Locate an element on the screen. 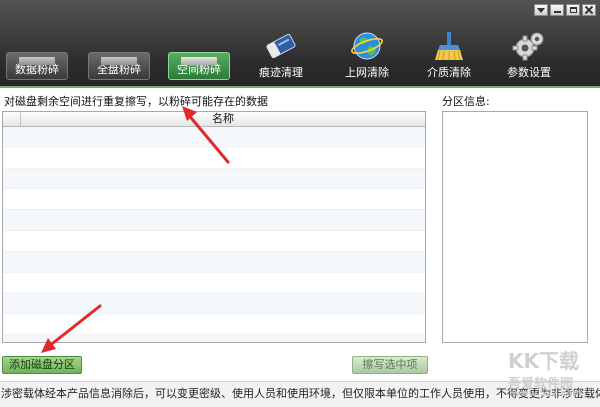 The image size is (600, 407). minimize-button is located at coordinates (557, 10).